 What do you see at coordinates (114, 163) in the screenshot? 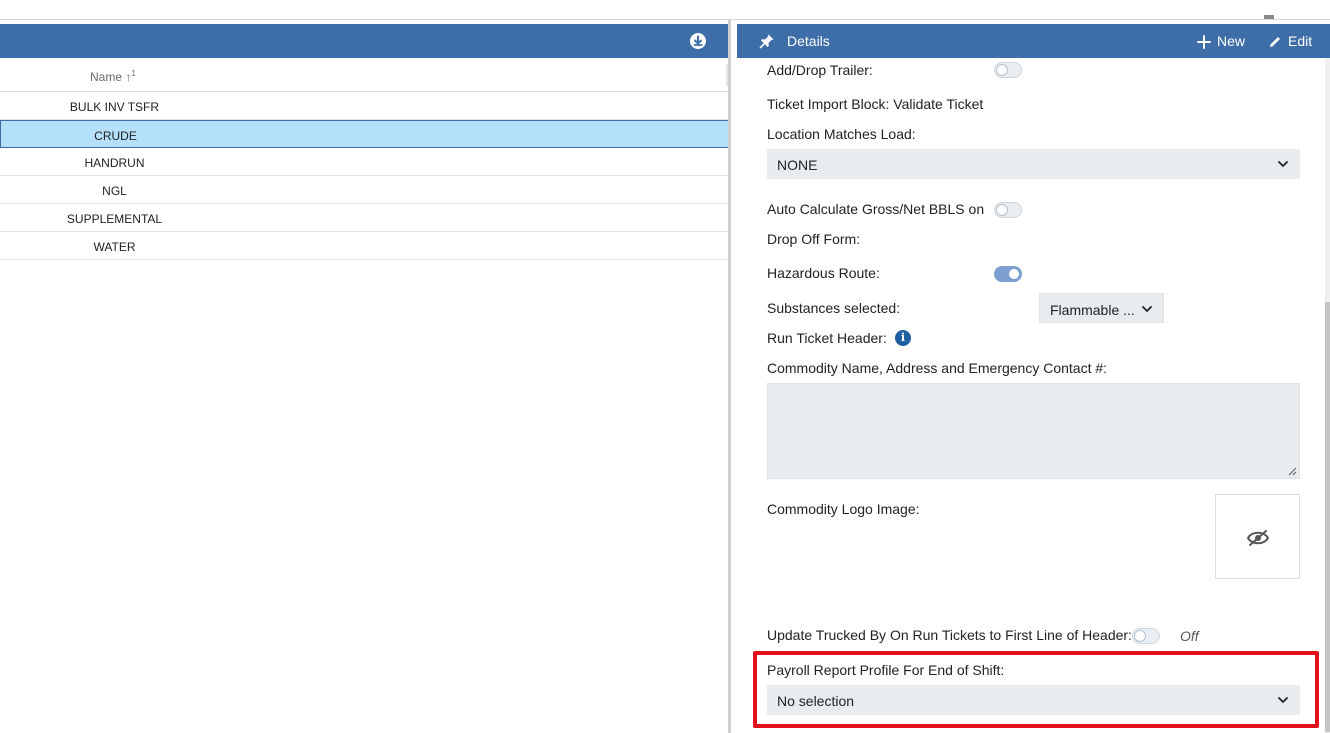
I see `row-name: HANDRUN` at bounding box center [114, 163].